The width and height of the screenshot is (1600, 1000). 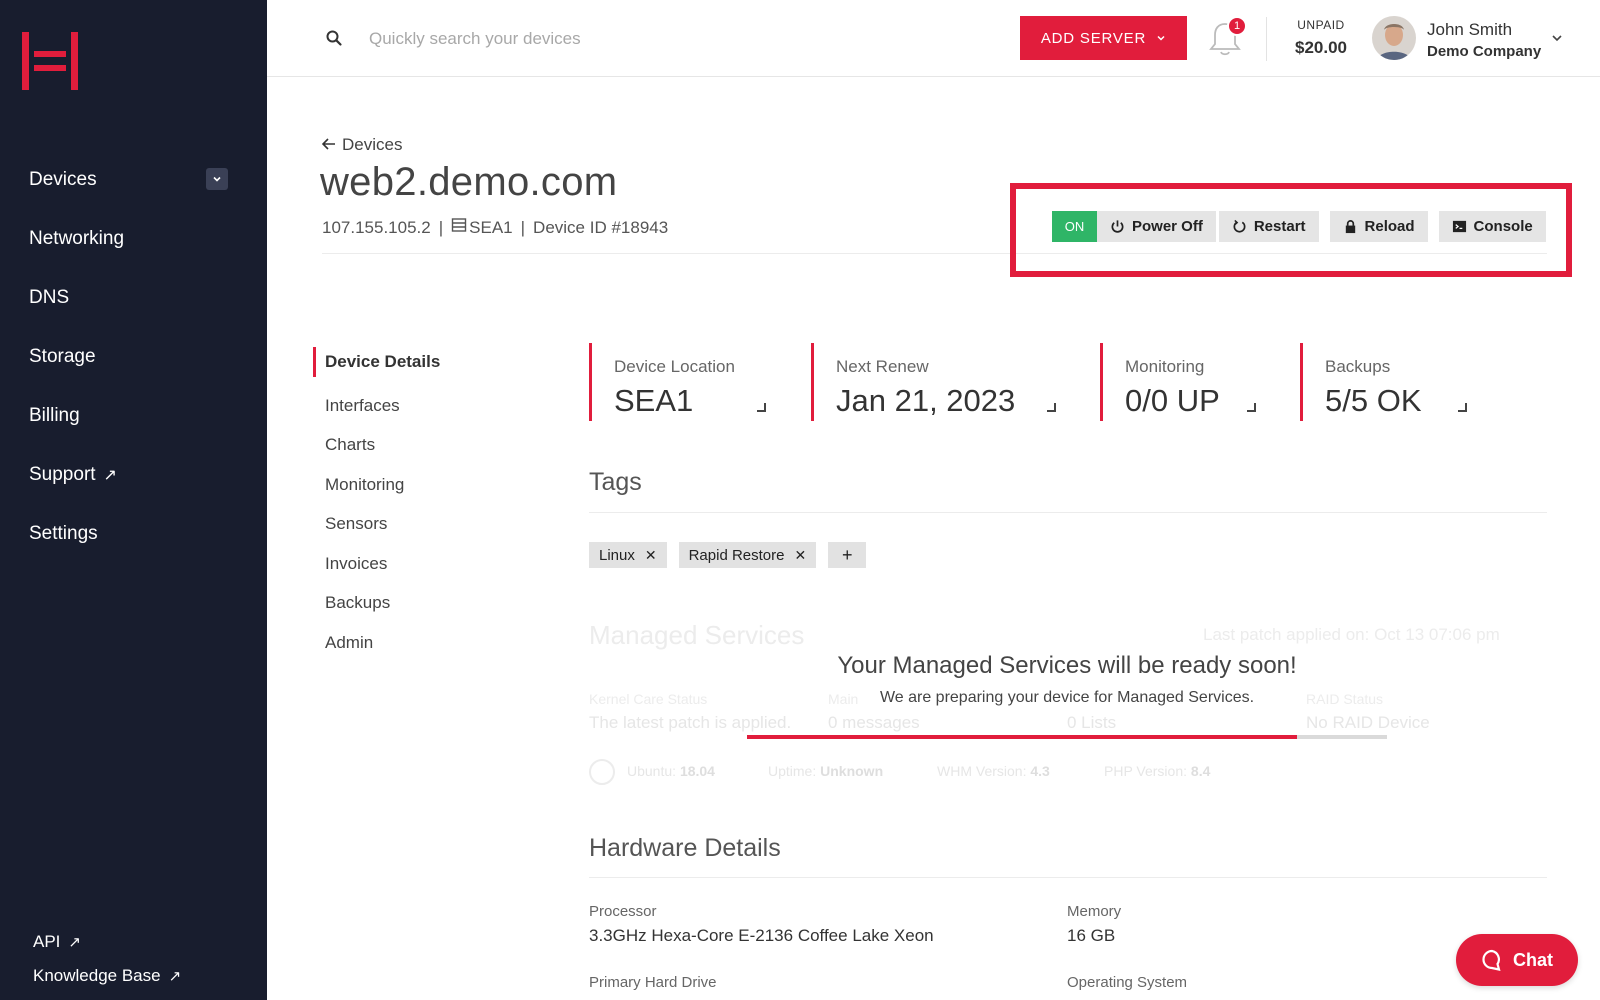 I want to click on avatar, so click(x=1394, y=38).